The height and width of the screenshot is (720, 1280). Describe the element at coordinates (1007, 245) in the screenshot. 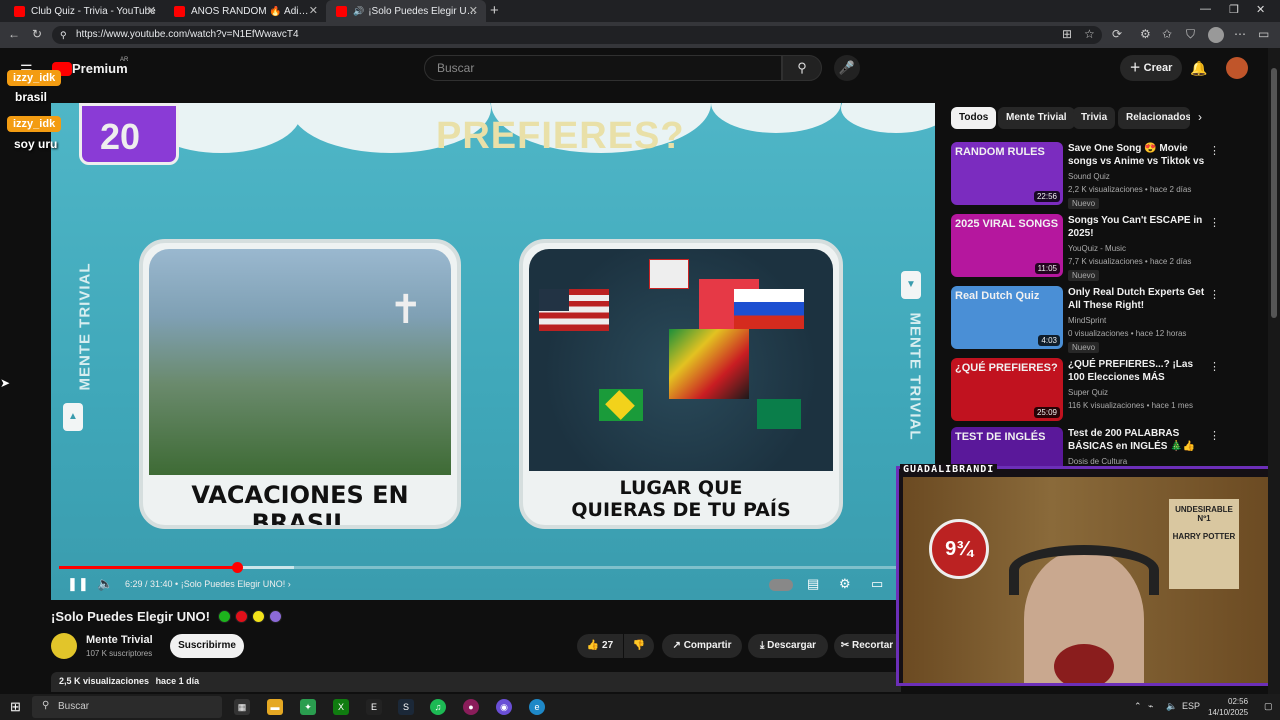

I see `related-thumbnail: 2025 VIRAL SONGS 11:05` at that location.